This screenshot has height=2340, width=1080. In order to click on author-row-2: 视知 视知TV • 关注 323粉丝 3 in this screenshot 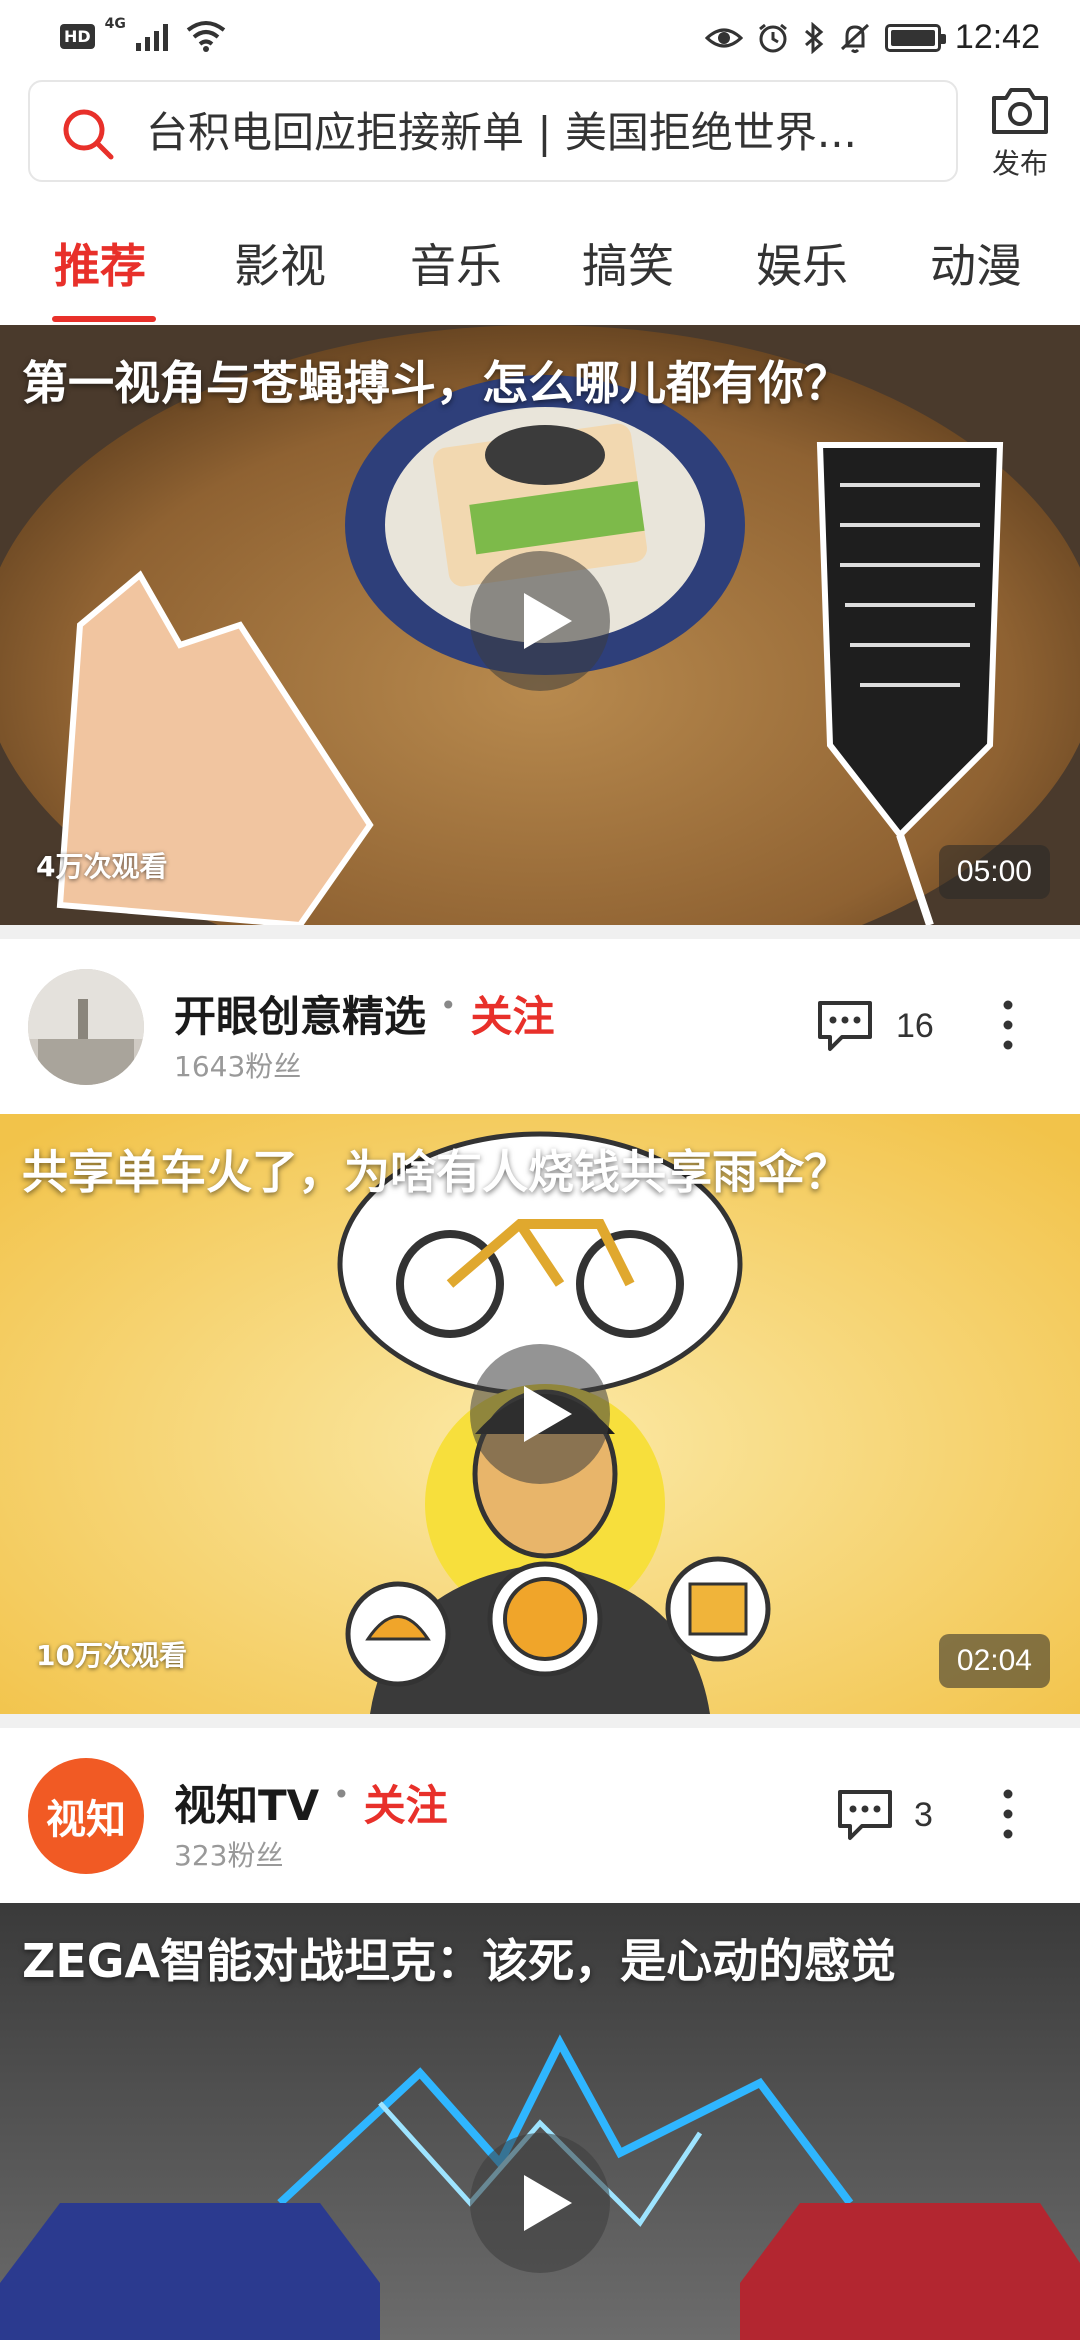, I will do `click(540, 1815)`.